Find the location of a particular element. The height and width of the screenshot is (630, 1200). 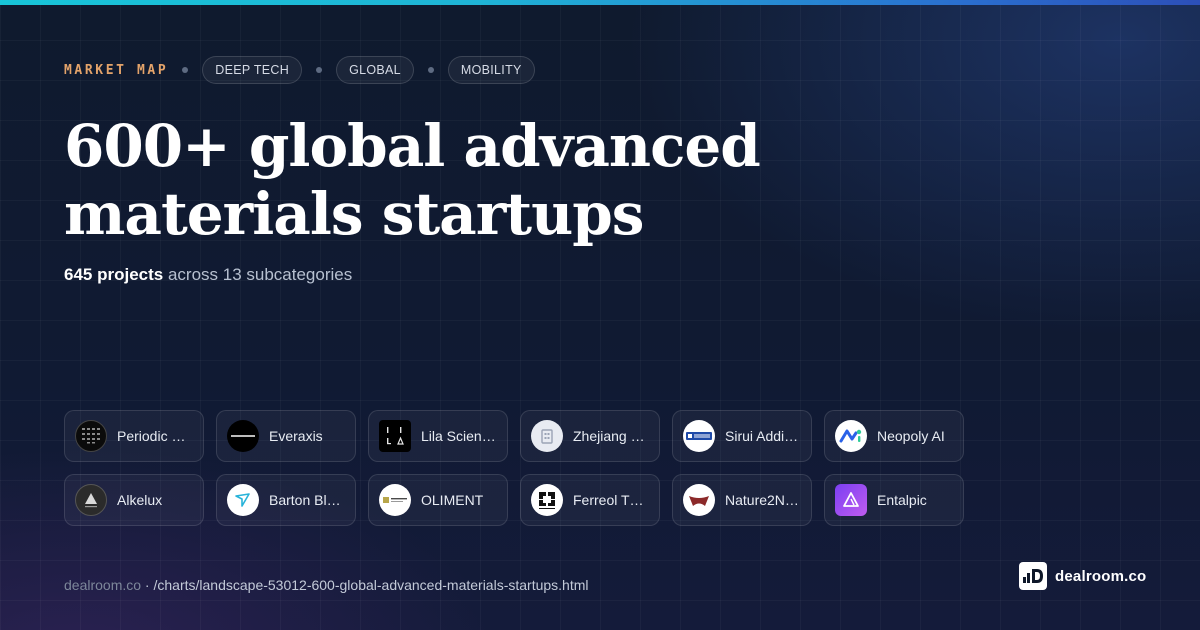

barton-logo-icon is located at coordinates (243, 500).